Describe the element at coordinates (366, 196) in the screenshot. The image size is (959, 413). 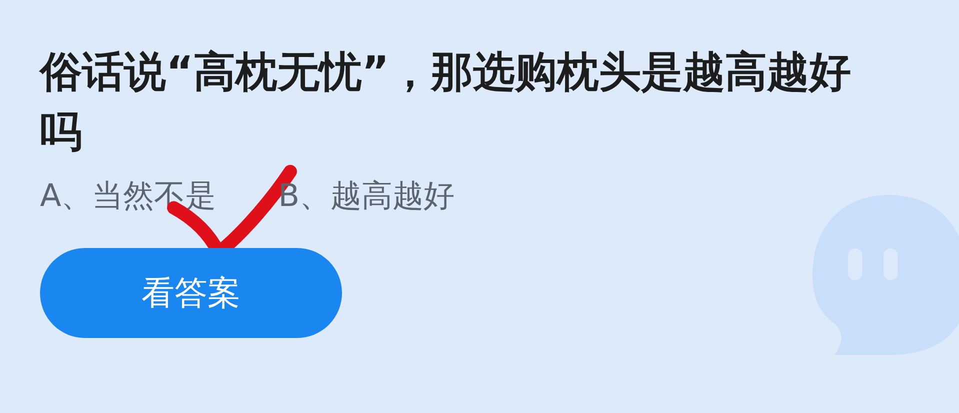
I see `option-text: B、越高越好` at that location.